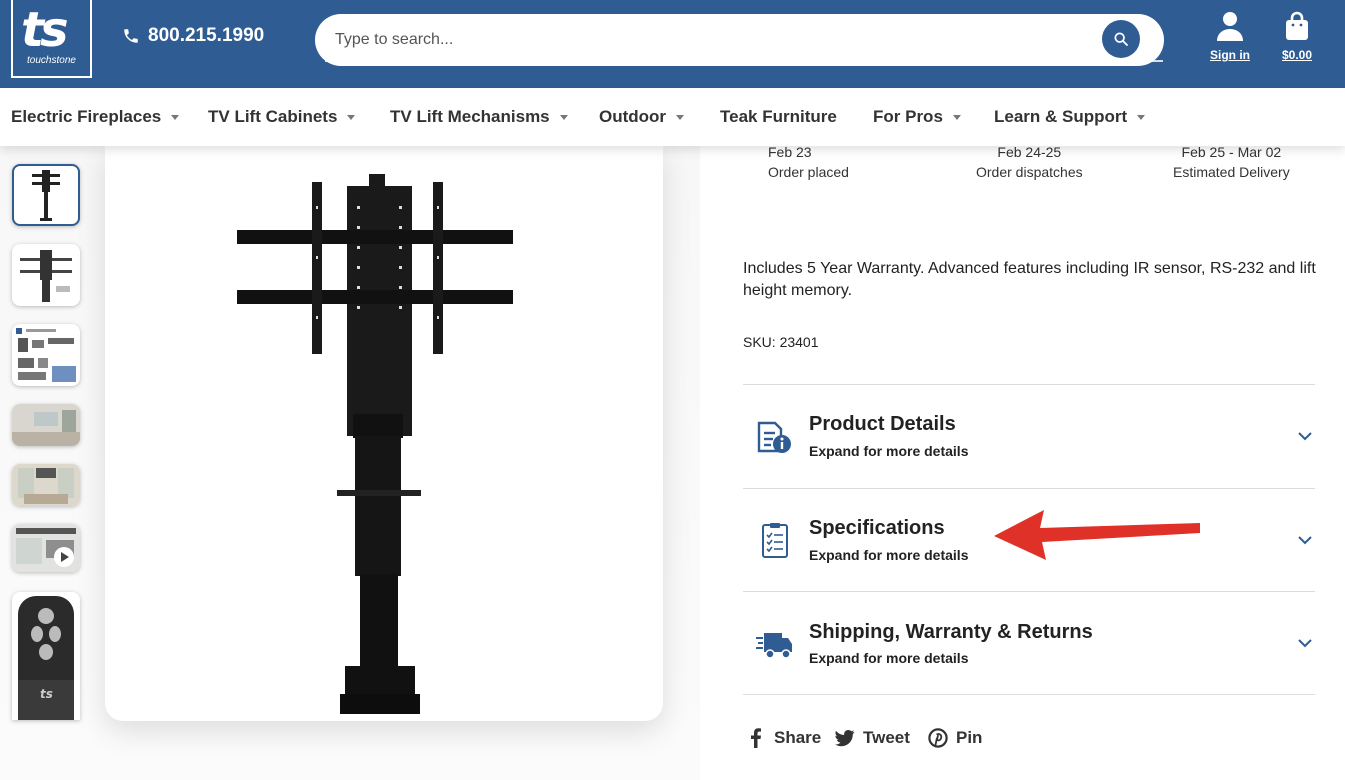 The width and height of the screenshot is (1345, 780). What do you see at coordinates (273, 116) in the screenshot?
I see `nav-label: TV Lift Cabinets` at bounding box center [273, 116].